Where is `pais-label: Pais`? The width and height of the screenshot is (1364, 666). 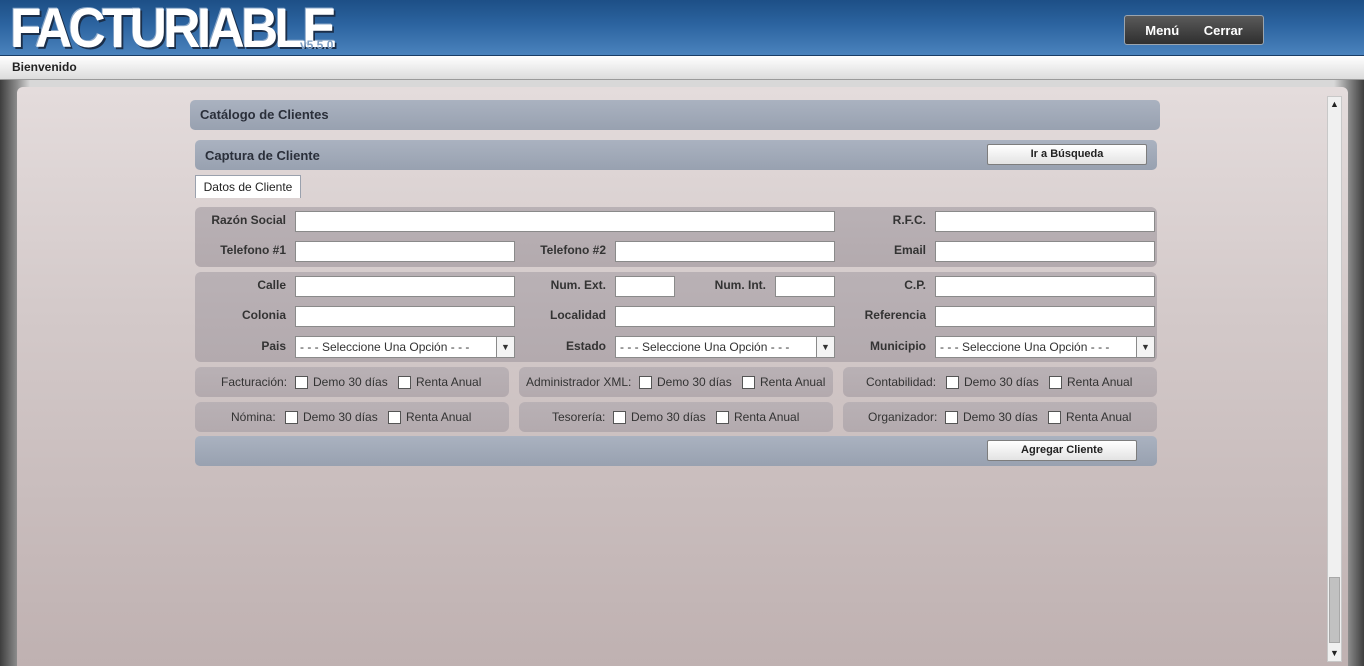 pais-label: Pais is located at coordinates (273, 346).